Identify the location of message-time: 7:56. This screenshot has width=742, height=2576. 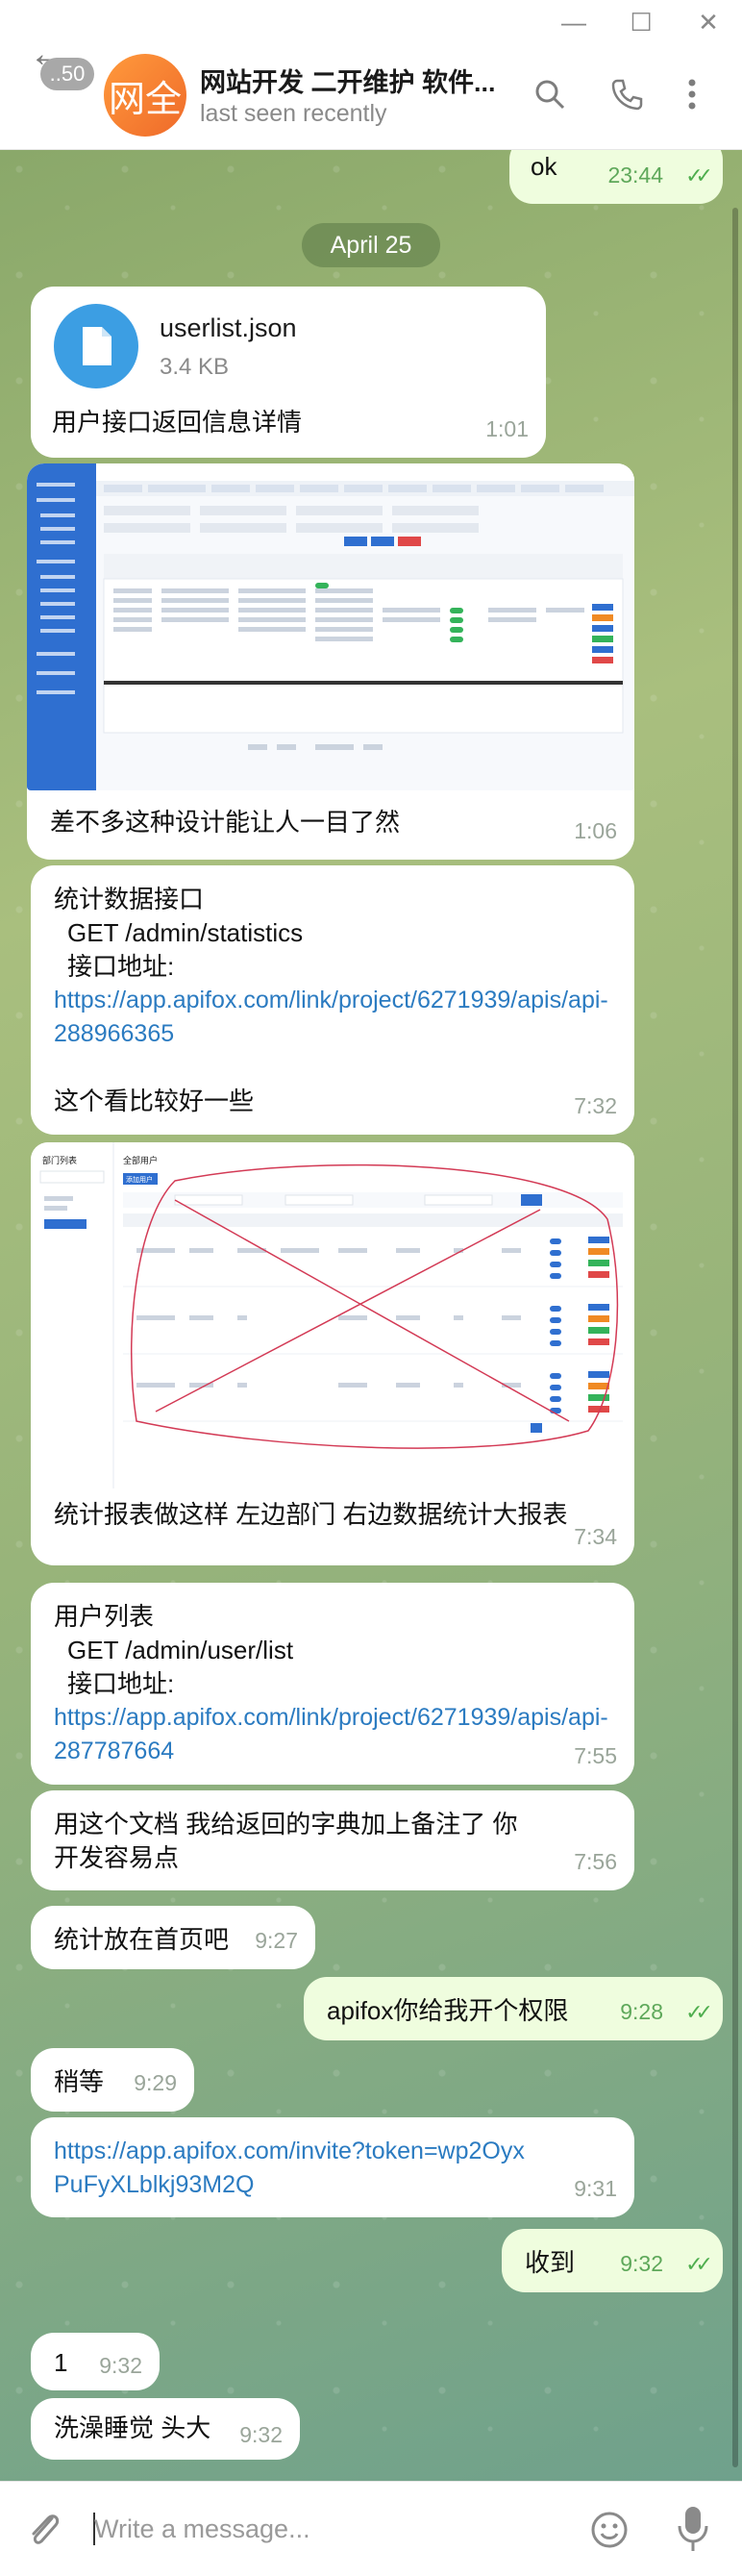
(595, 1861).